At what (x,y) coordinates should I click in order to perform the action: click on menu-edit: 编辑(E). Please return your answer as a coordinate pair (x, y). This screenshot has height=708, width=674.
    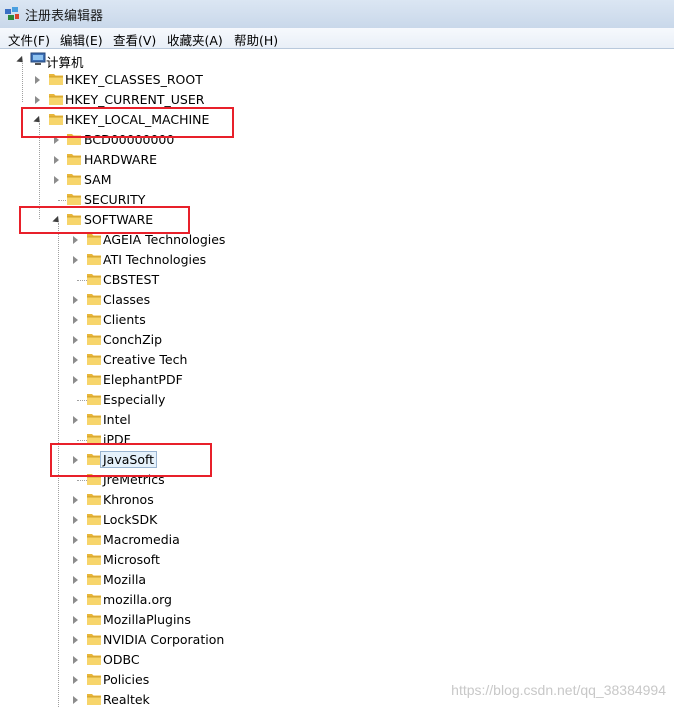
    Looking at the image, I should click on (81, 39).